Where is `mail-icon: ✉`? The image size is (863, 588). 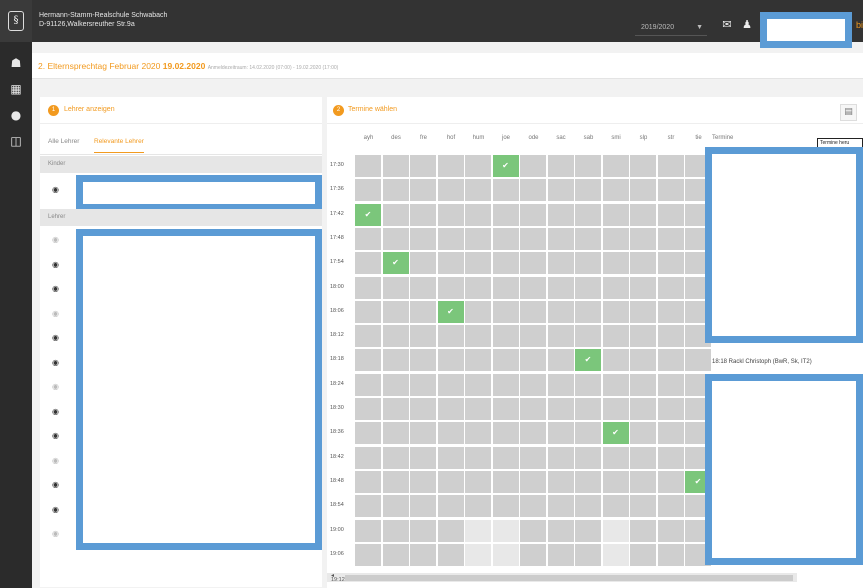 mail-icon: ✉ is located at coordinates (727, 25).